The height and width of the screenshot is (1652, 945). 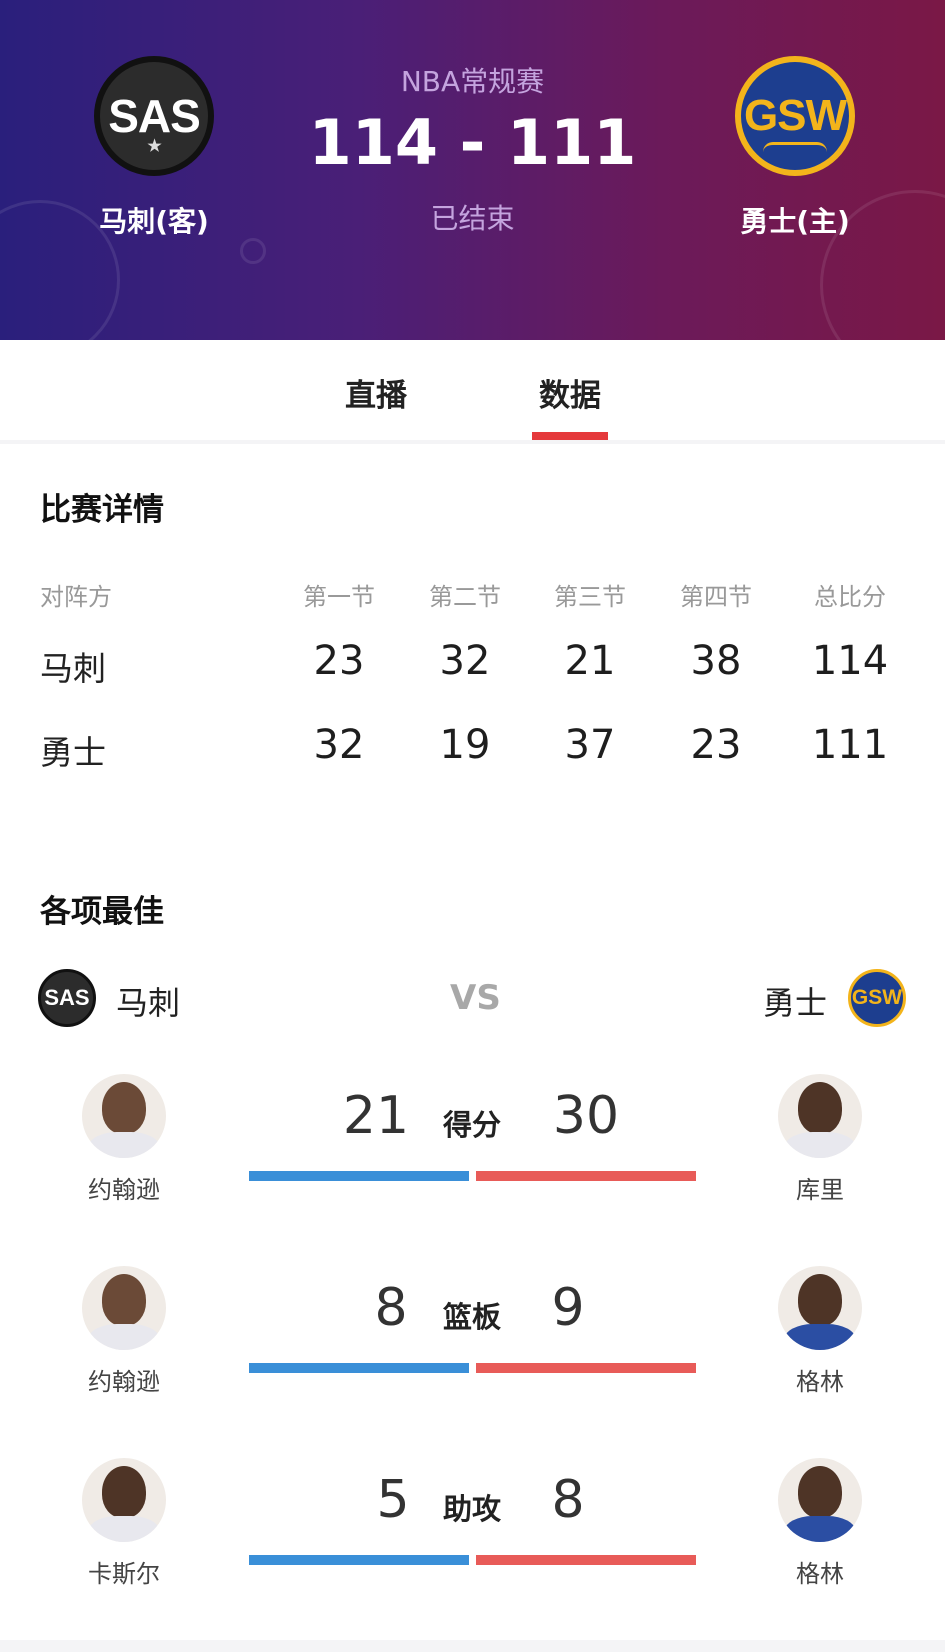 What do you see at coordinates (465, 597) in the screenshot?
I see `column-header: 第二节` at bounding box center [465, 597].